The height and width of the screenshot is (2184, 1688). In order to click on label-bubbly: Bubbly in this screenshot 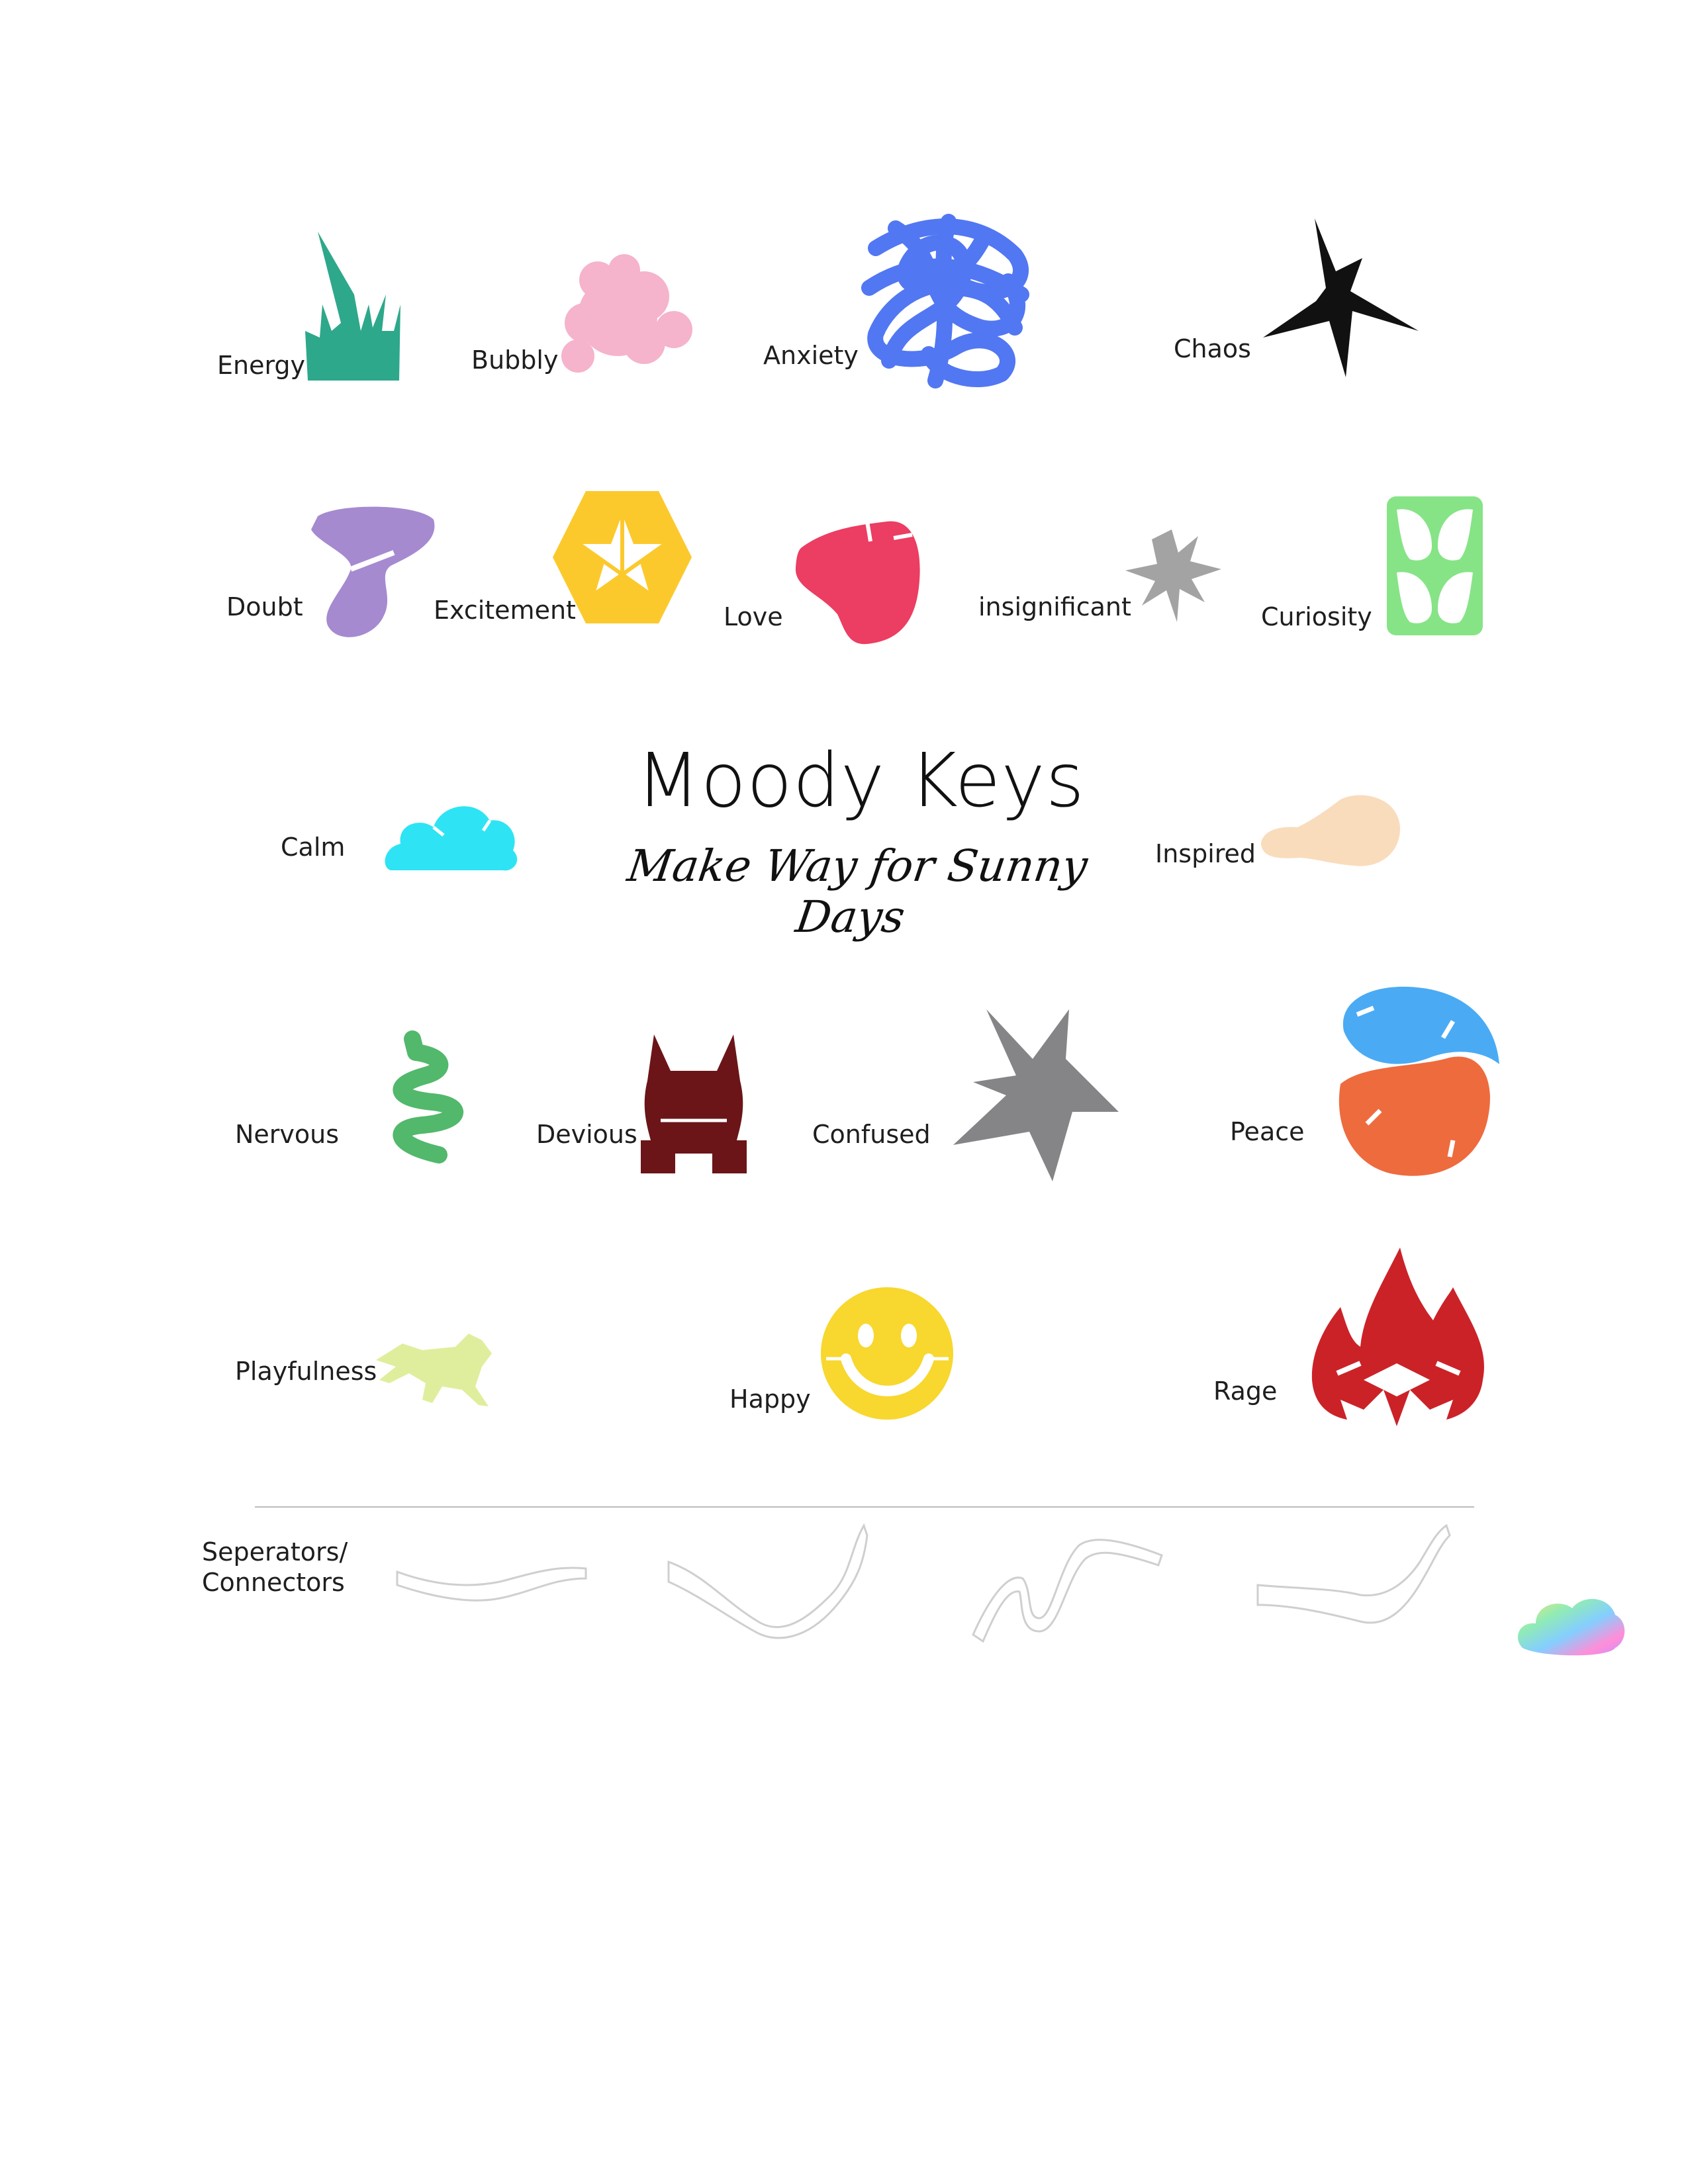, I will do `click(515, 360)`.